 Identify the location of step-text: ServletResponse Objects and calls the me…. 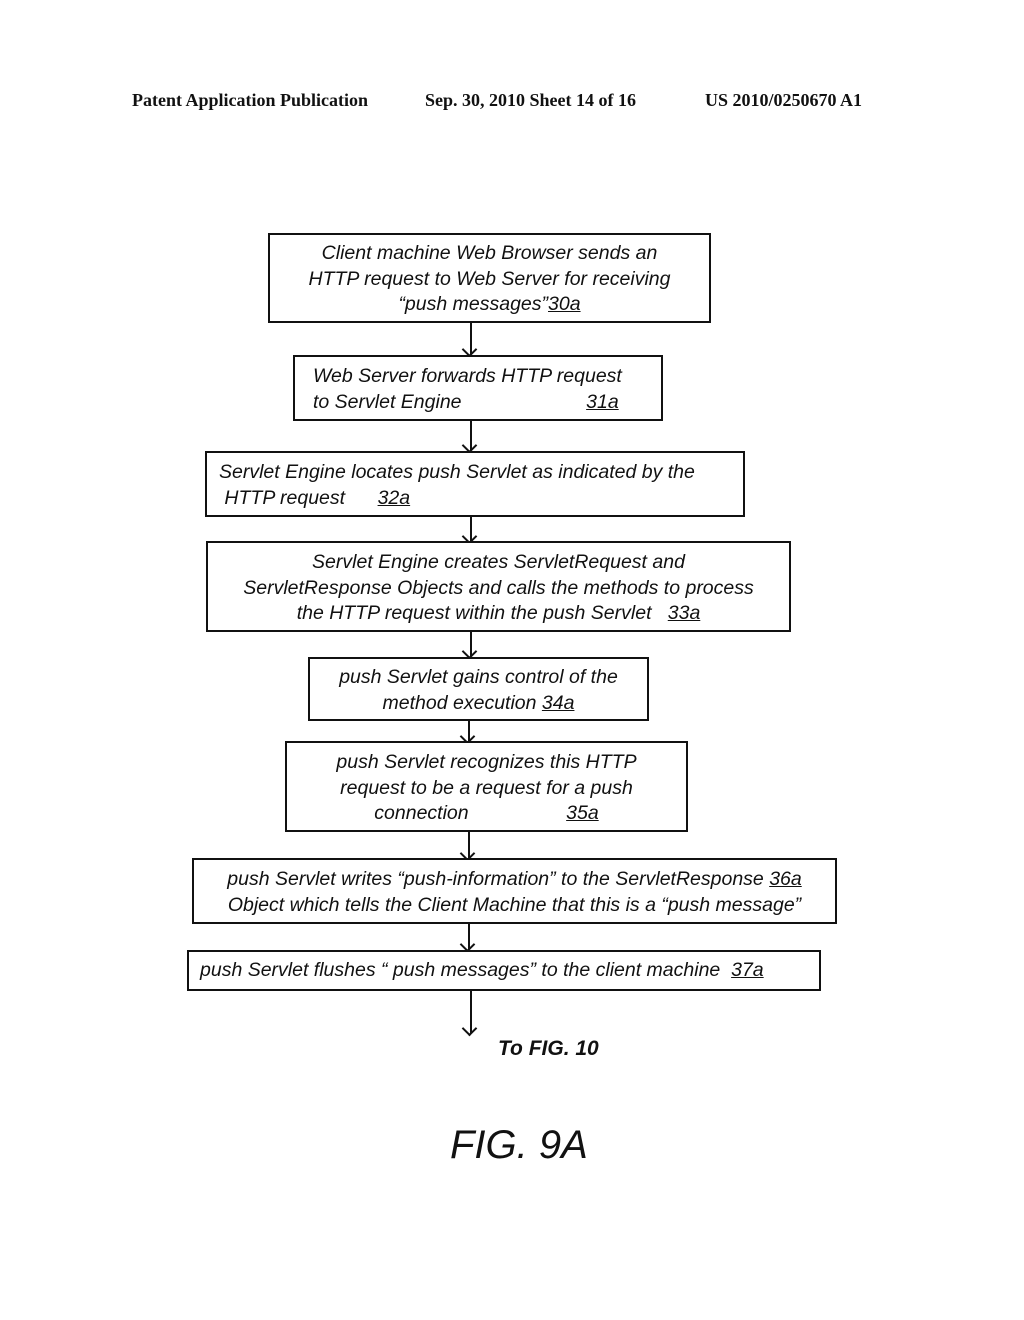
(498, 587).